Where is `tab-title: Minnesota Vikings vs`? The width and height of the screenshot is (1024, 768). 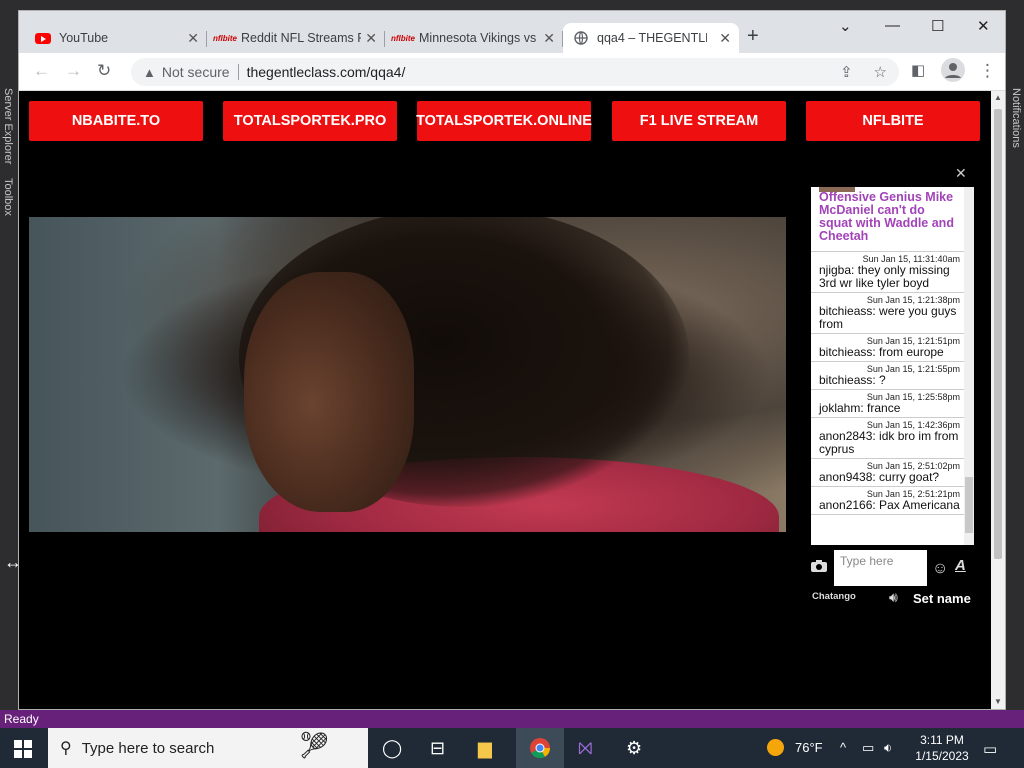 tab-title: Minnesota Vikings vs is located at coordinates (478, 38).